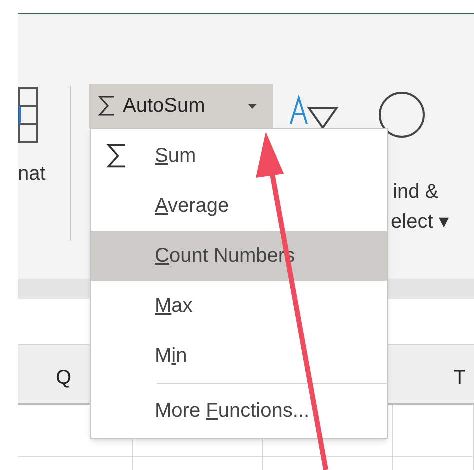  Describe the element at coordinates (460, 378) in the screenshot. I see `column-header: T` at that location.